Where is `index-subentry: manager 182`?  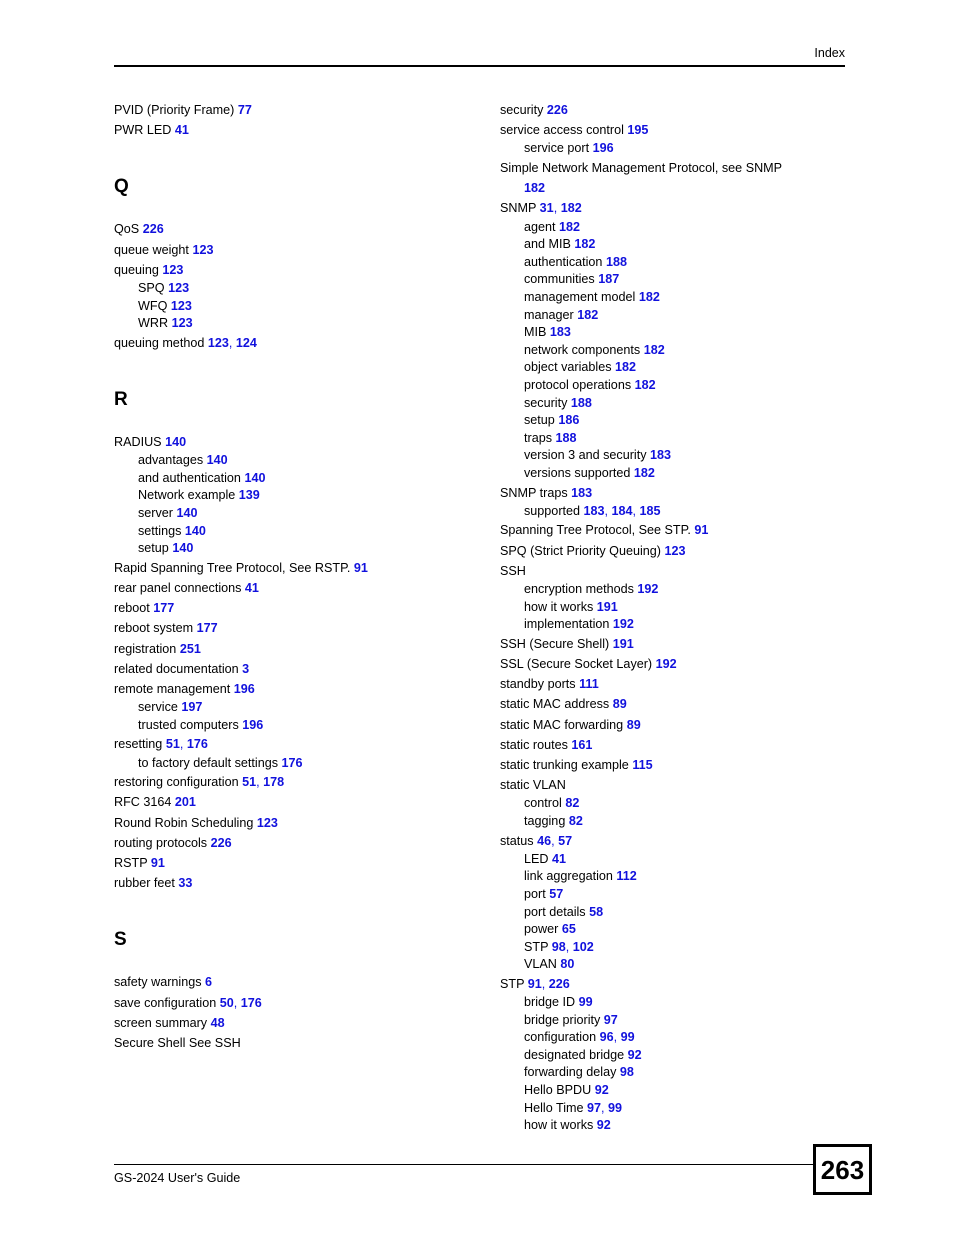 index-subentry: manager 182 is located at coordinates (683, 316).